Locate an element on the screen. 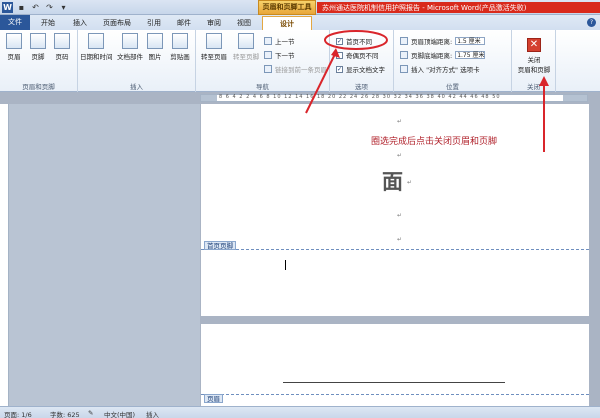 The width and height of the screenshot is (600, 418). group-options: ✓ 首页不同 奇偶页不同 ✓ 显示文档文字 选项 is located at coordinates (362, 61).